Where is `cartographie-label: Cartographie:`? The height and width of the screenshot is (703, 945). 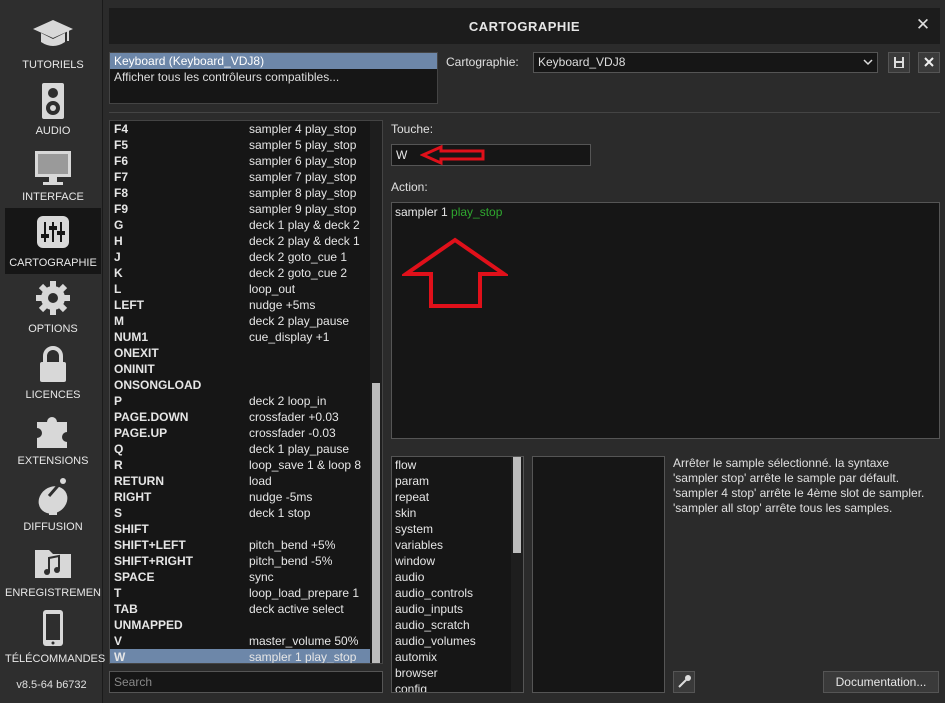
cartographie-label: Cartographie: is located at coordinates (482, 62).